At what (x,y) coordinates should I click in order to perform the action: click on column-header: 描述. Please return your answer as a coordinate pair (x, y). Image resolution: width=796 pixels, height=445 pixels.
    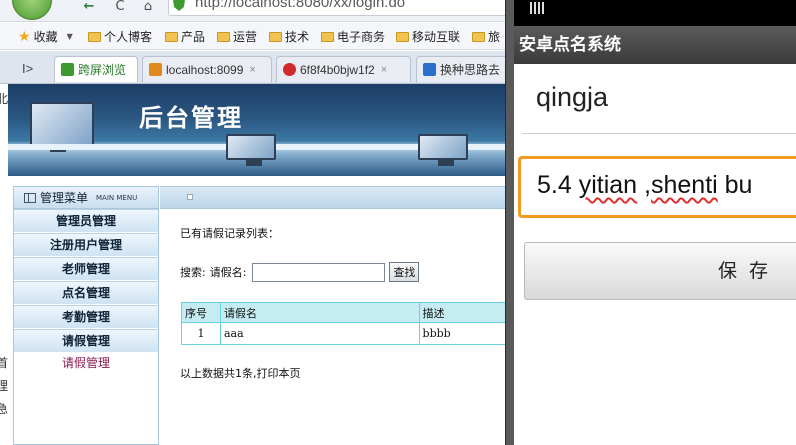
    Looking at the image, I should click on (462, 312).